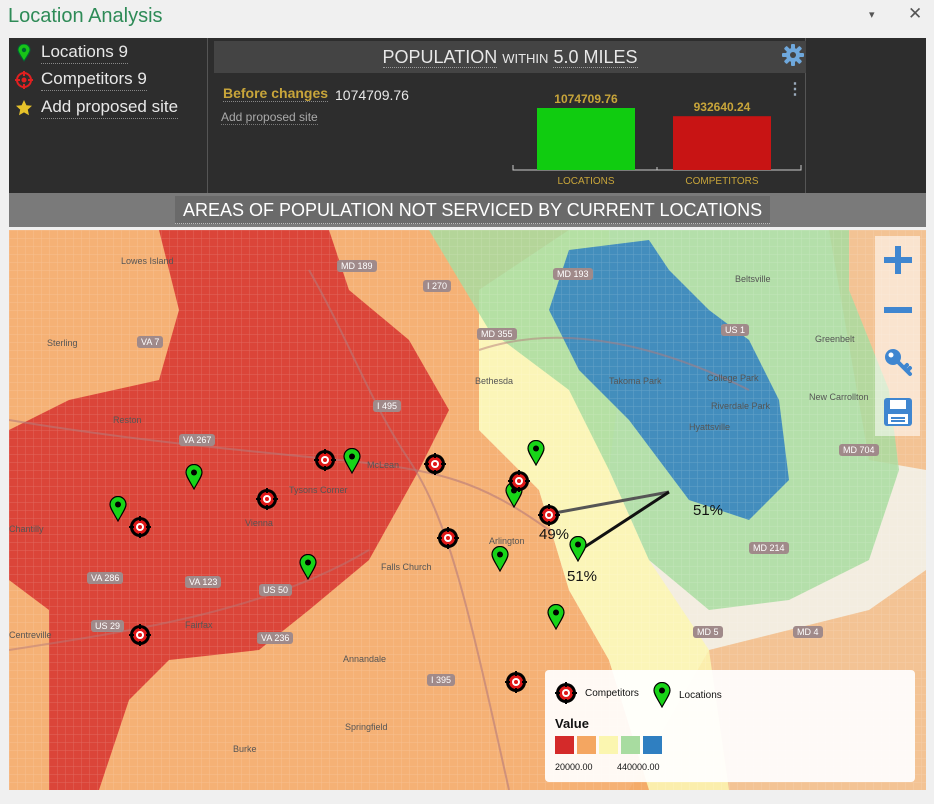 The height and width of the screenshot is (804, 934). Describe the element at coordinates (835, 339) in the screenshot. I see `map-place-label: Greenbelt` at that location.